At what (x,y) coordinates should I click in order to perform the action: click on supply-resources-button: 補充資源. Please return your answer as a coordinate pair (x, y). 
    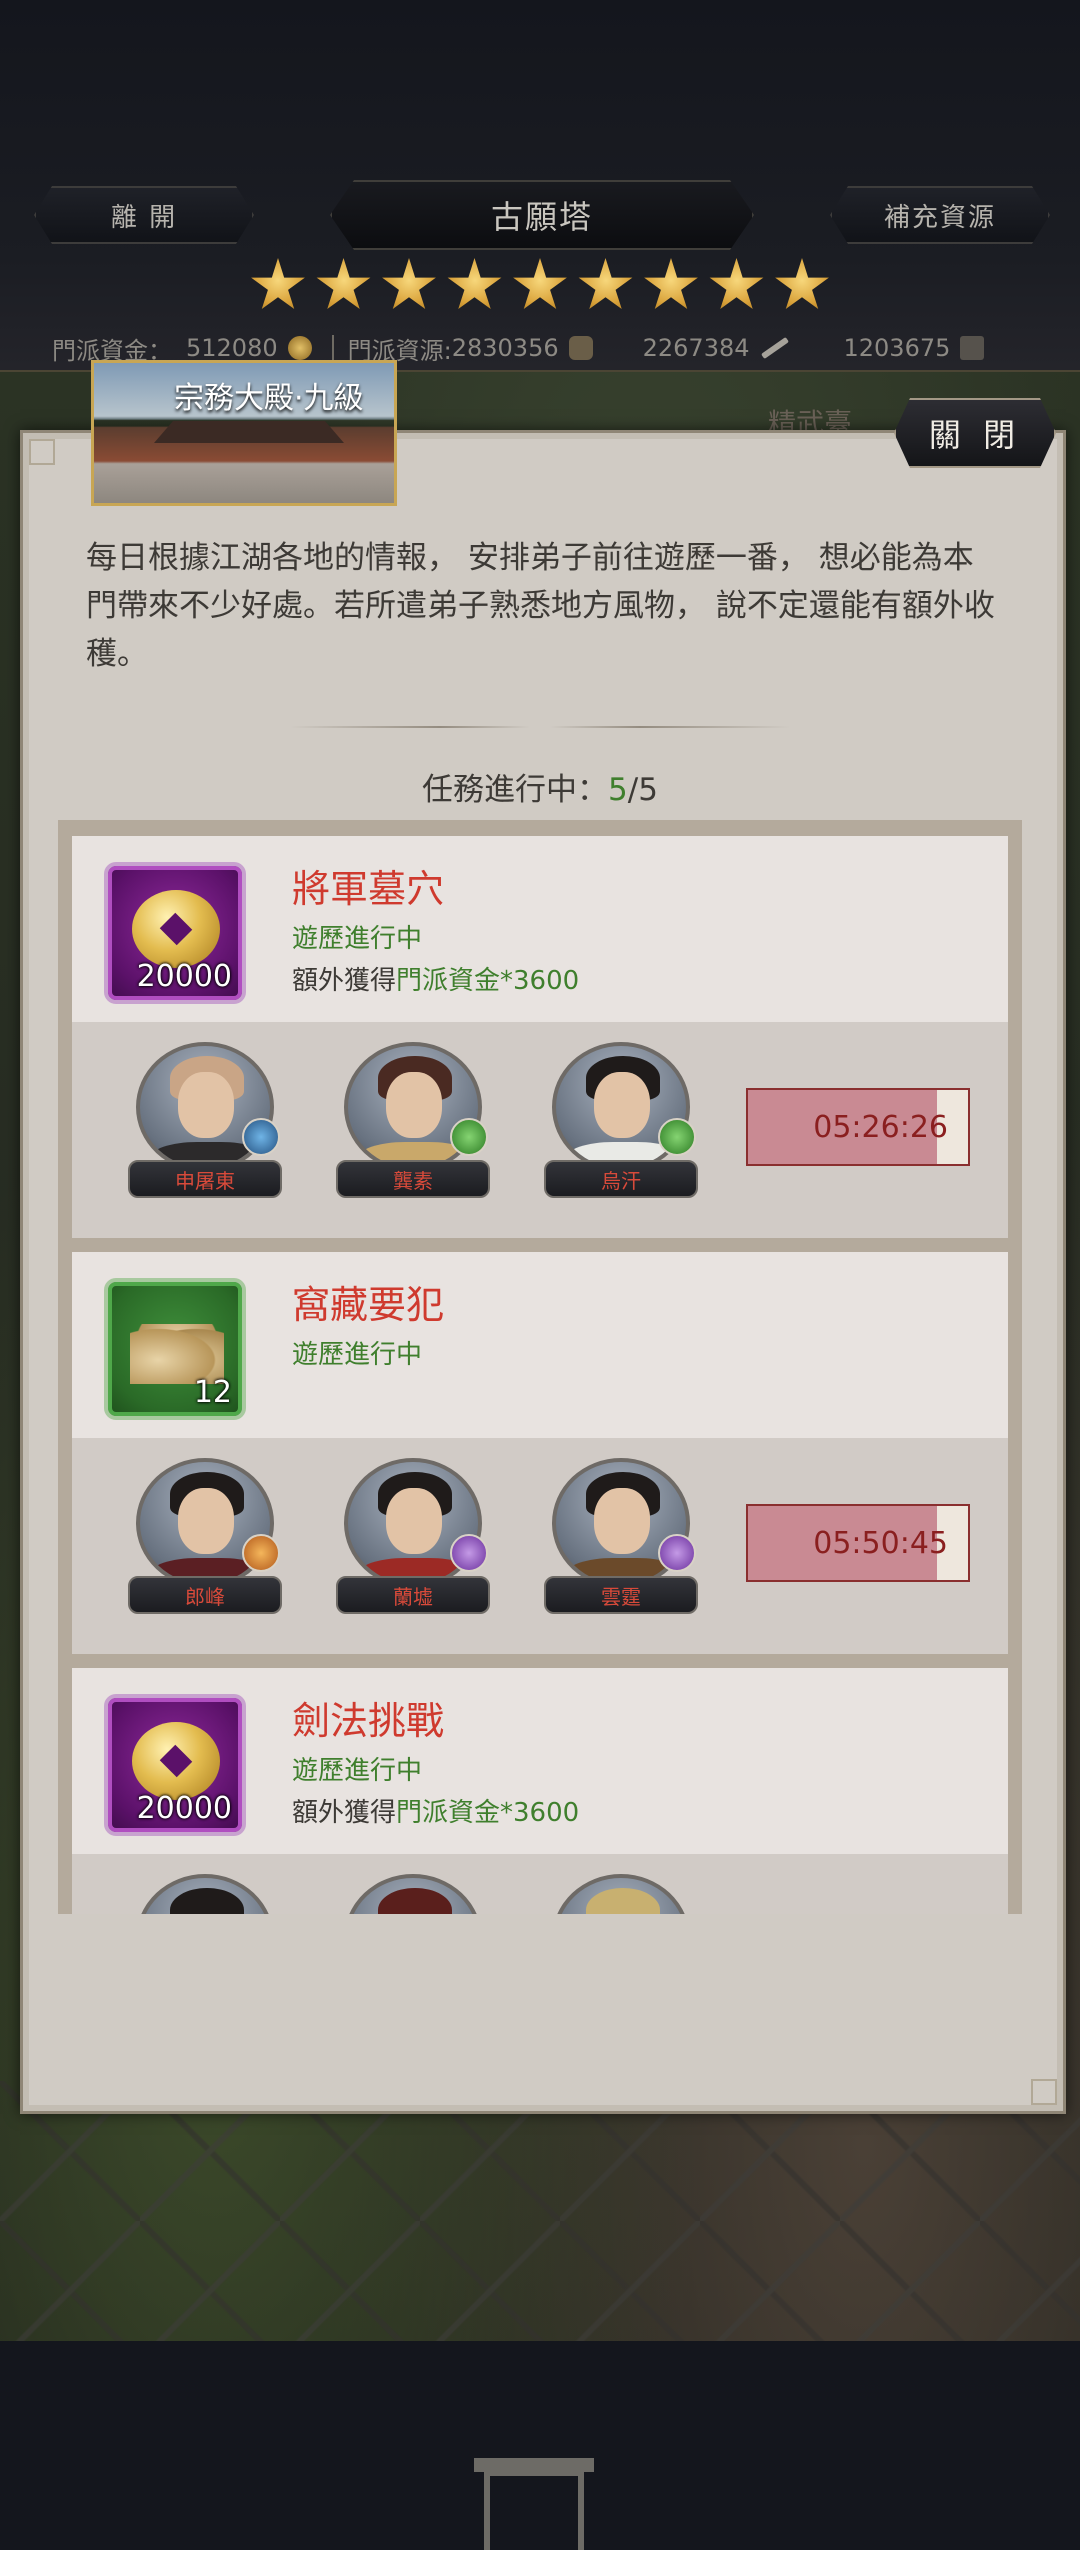
    Looking at the image, I should click on (940, 215).